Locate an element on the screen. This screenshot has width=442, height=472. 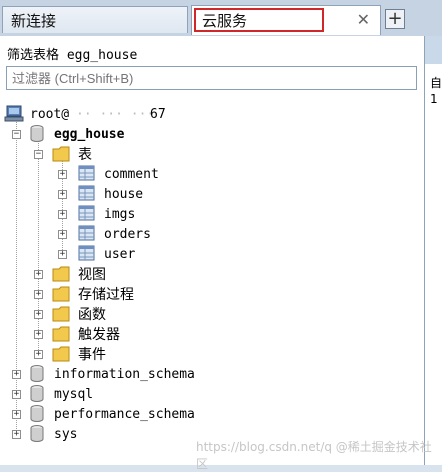
filter-label: 筛选表格 egg_house is located at coordinates (72, 55).